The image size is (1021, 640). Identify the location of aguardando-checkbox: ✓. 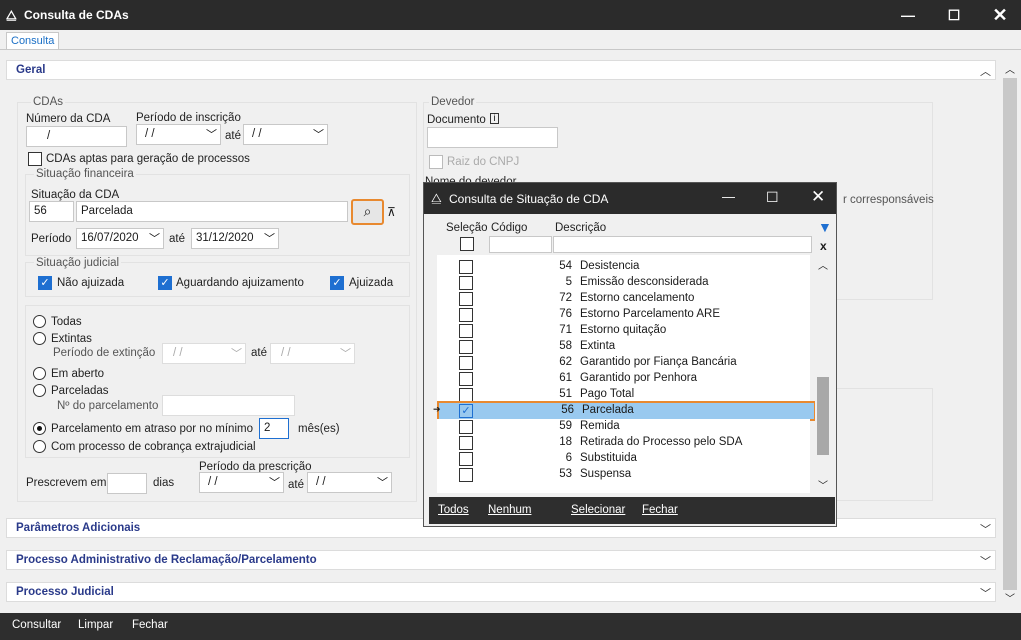
(165, 283).